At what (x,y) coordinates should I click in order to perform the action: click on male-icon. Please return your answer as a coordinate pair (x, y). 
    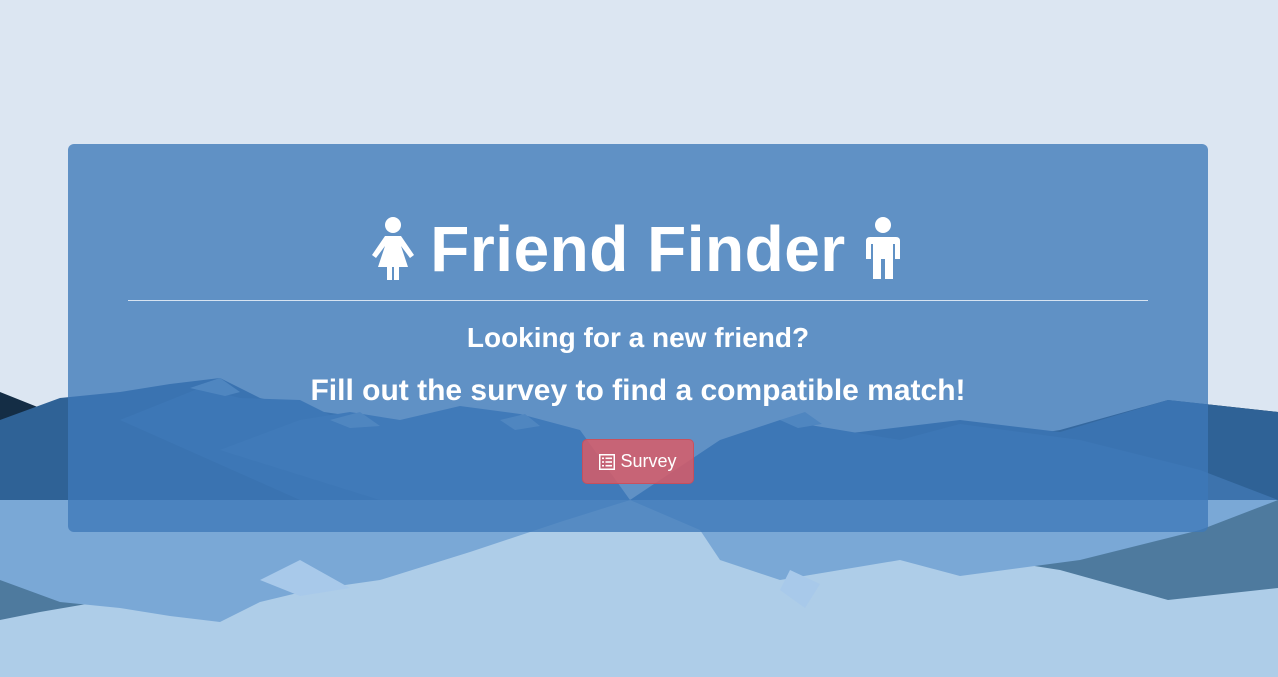
    Looking at the image, I should click on (882, 248).